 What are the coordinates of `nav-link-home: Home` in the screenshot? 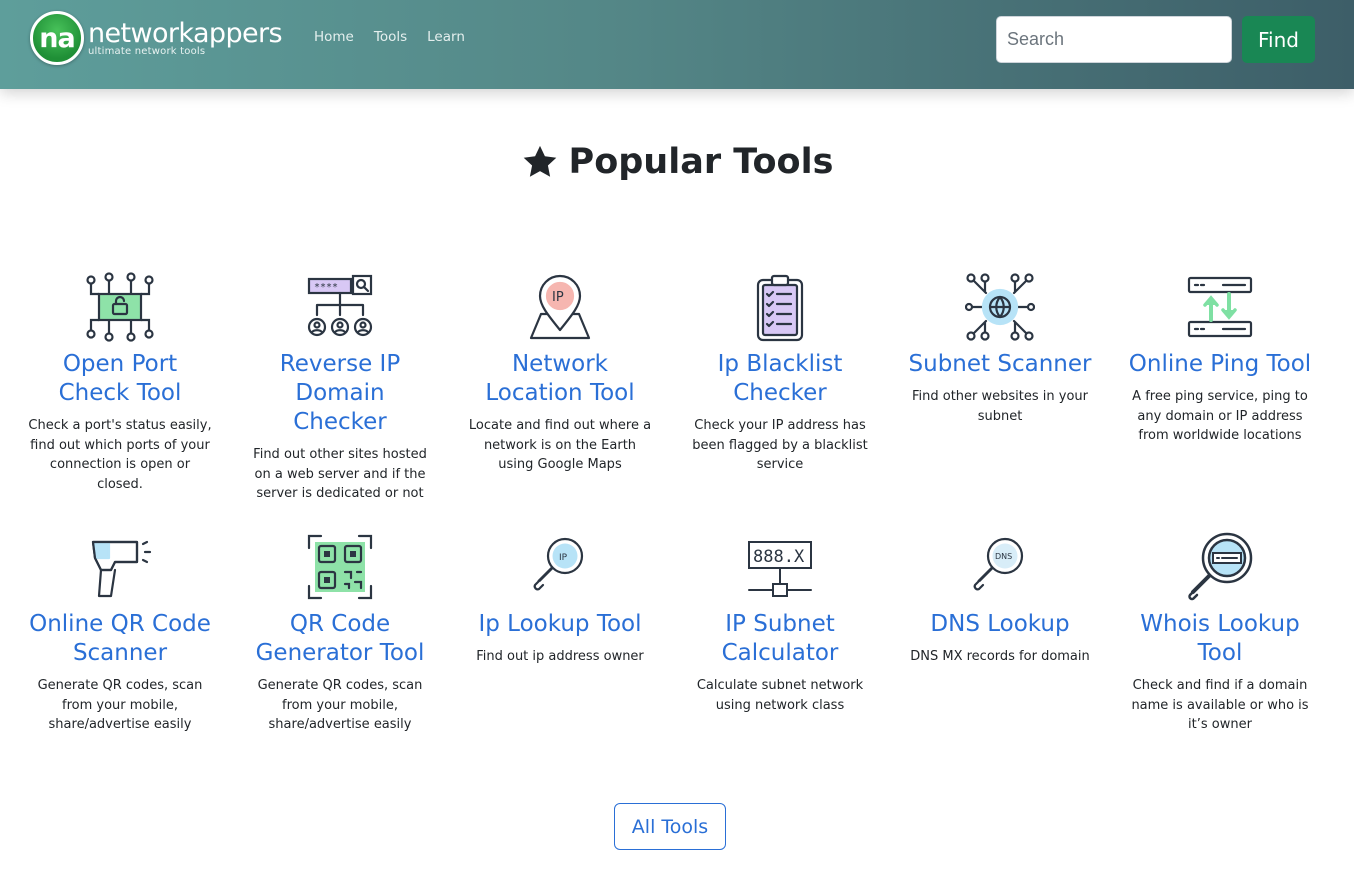 It's located at (334, 37).